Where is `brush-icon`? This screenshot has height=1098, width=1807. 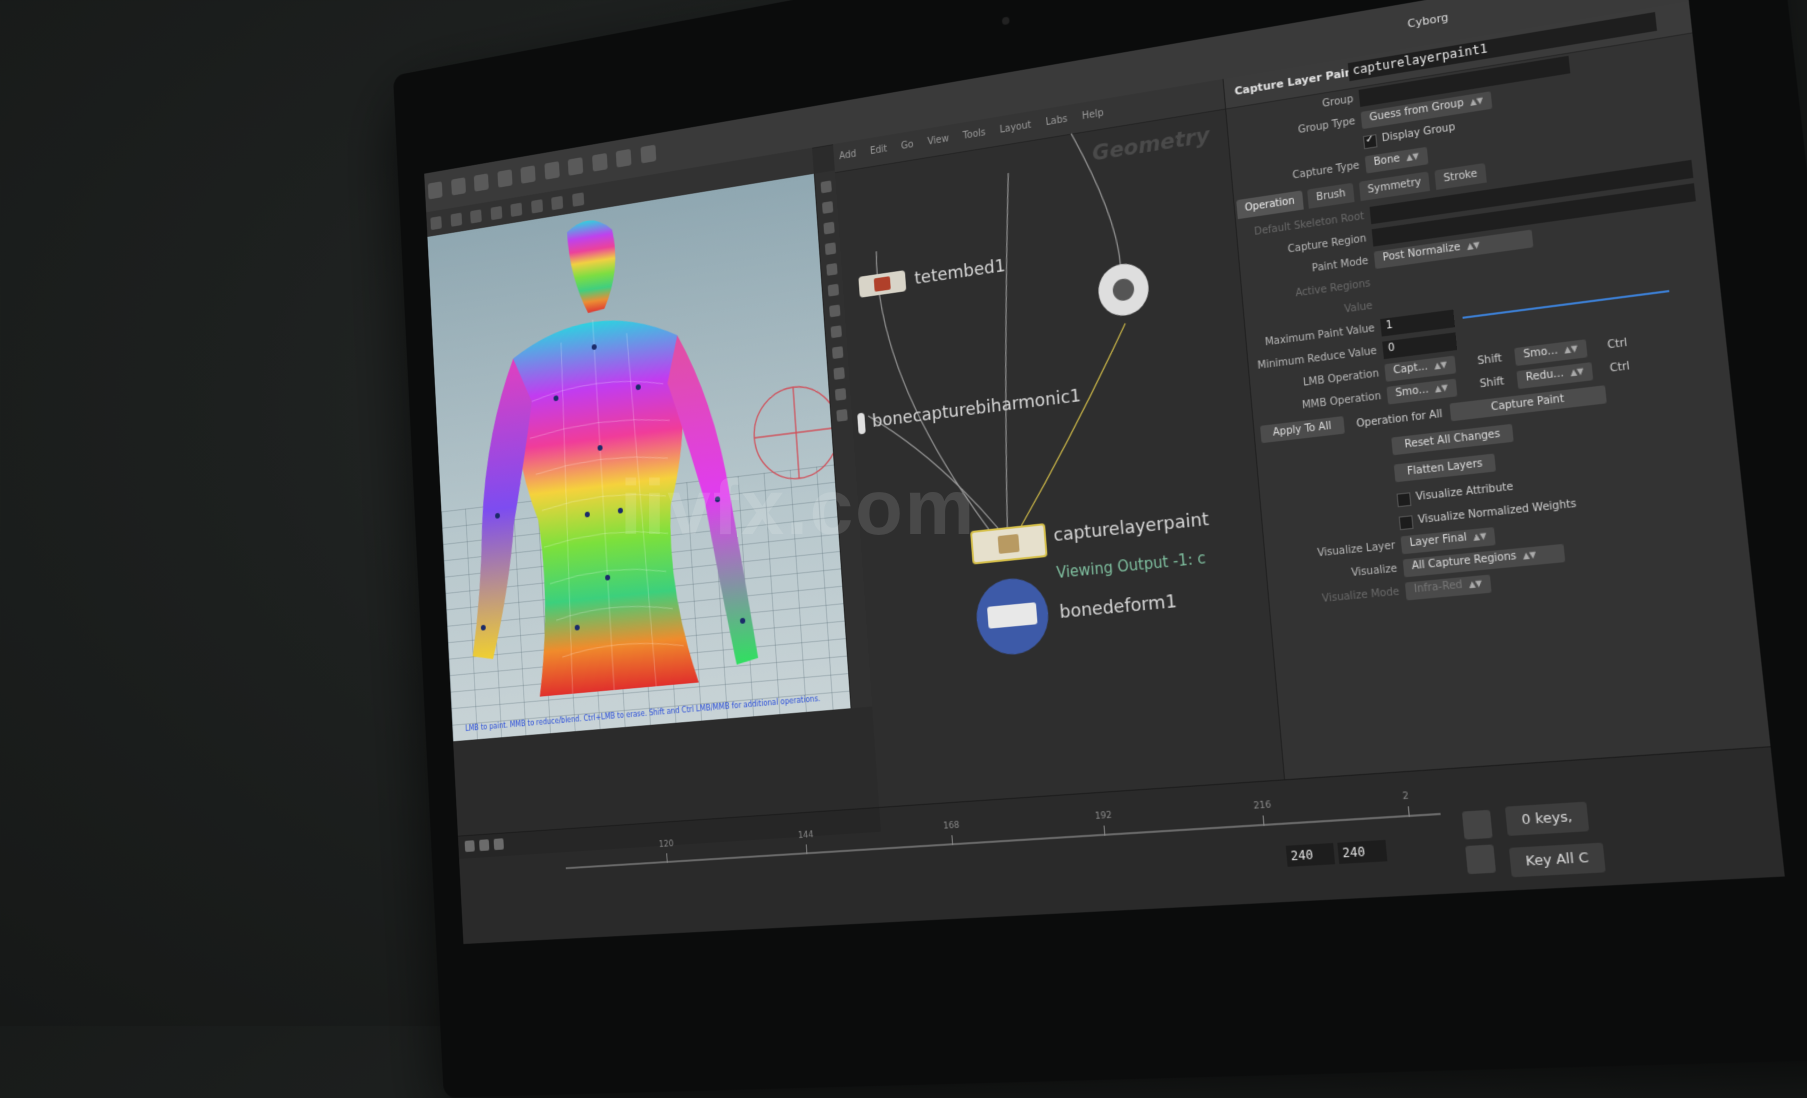
brush-icon is located at coordinates (1008, 543).